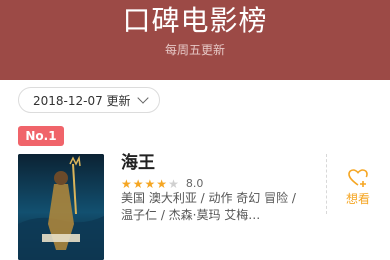 Image resolution: width=390 pixels, height=260 pixels. I want to click on rank-badge: No.1, so click(41, 136).